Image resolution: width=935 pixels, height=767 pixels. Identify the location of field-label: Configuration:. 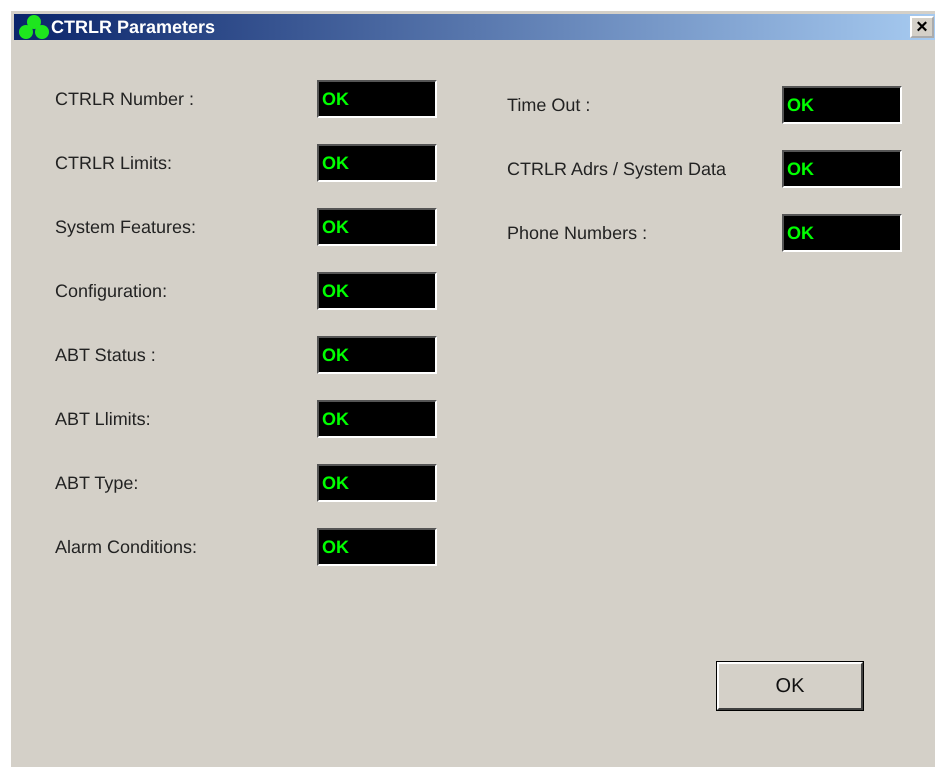
(111, 291).